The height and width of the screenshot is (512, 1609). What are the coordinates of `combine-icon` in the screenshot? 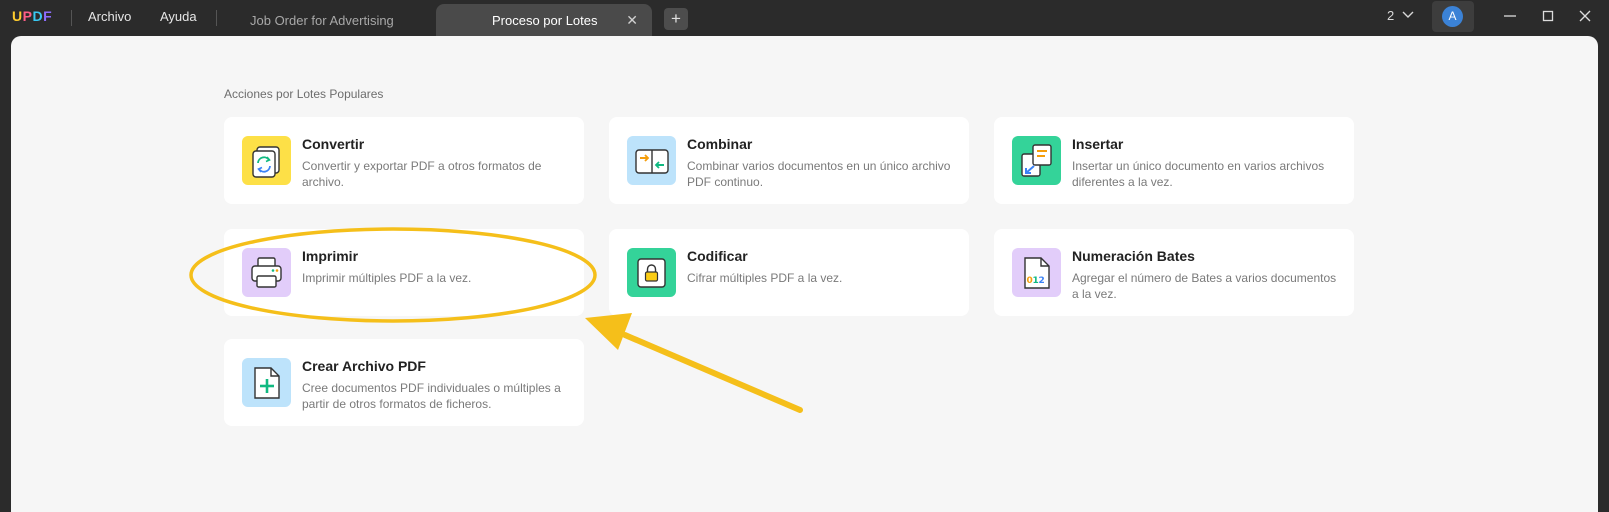 It's located at (651, 160).